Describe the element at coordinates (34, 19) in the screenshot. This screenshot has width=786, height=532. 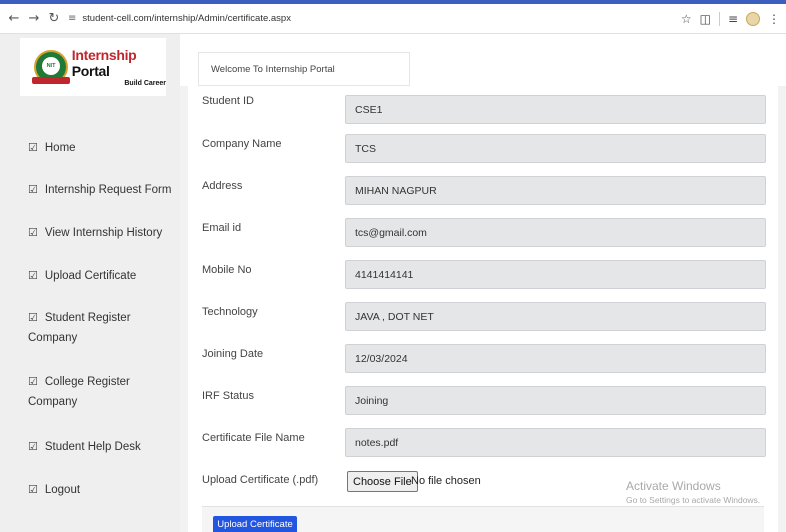
I see `forward-arrow-icon: →` at that location.